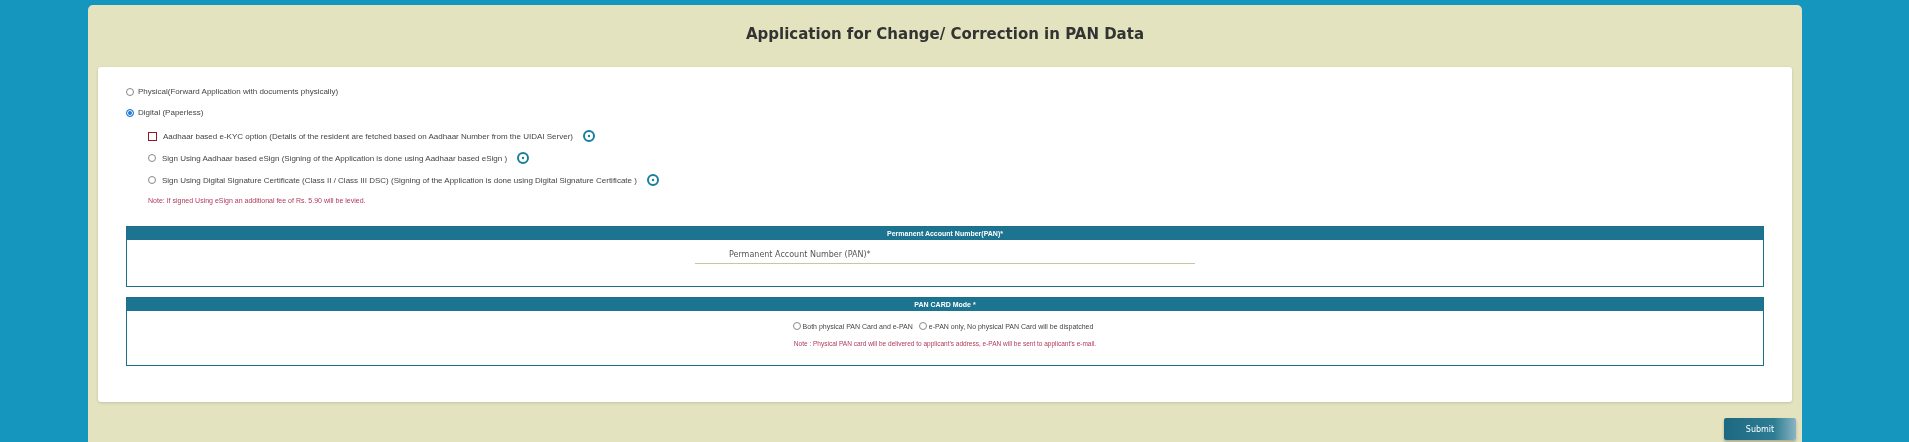 Image resolution: width=1909 pixels, height=442 pixels. I want to click on checkbox, so click(152, 136).